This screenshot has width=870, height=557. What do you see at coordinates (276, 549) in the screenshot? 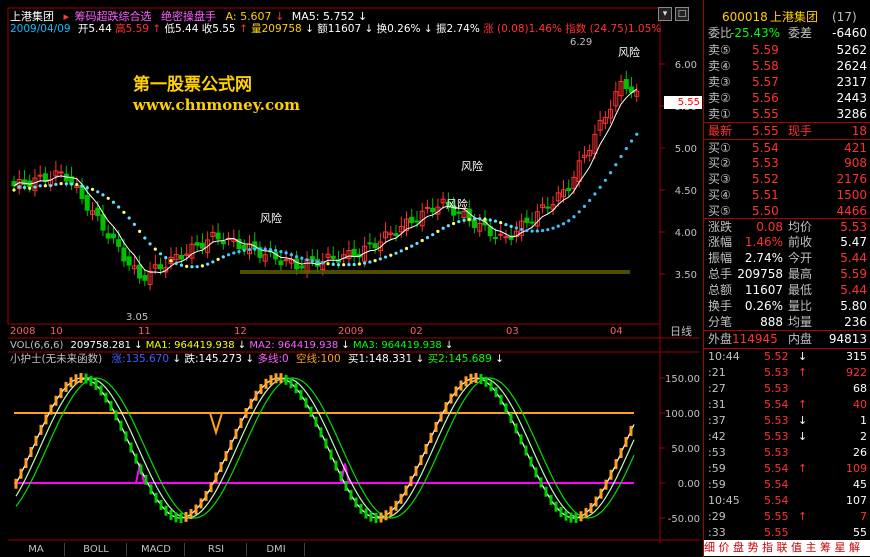
I see `tab-dmi: DMI` at bounding box center [276, 549].